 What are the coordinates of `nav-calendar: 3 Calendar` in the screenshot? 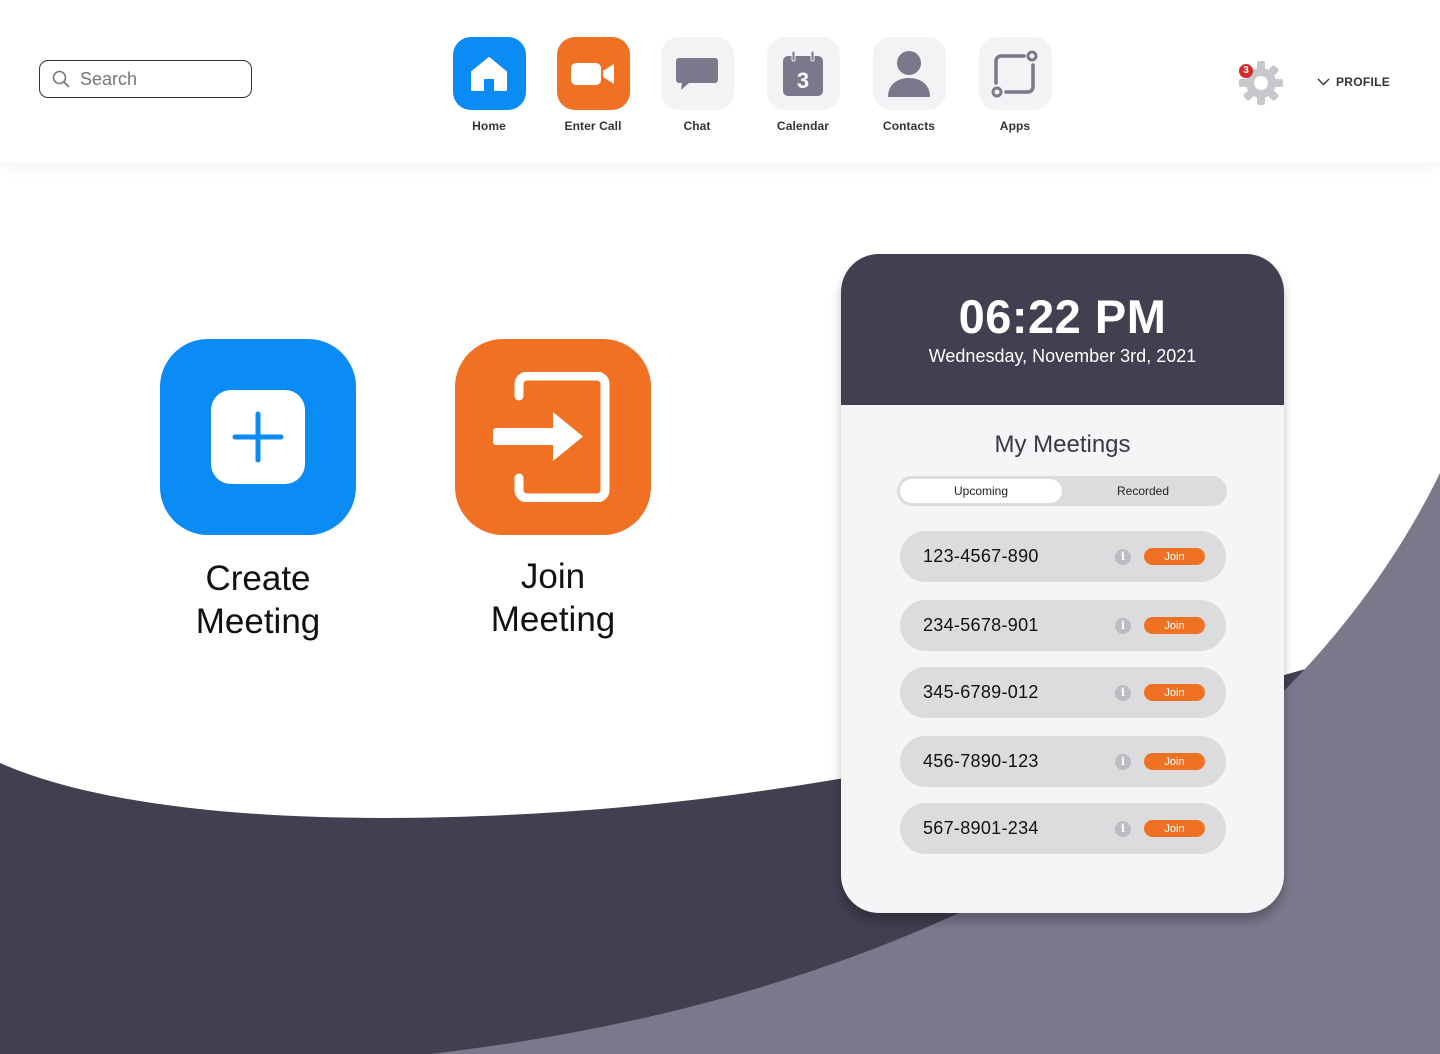 It's located at (803, 85).